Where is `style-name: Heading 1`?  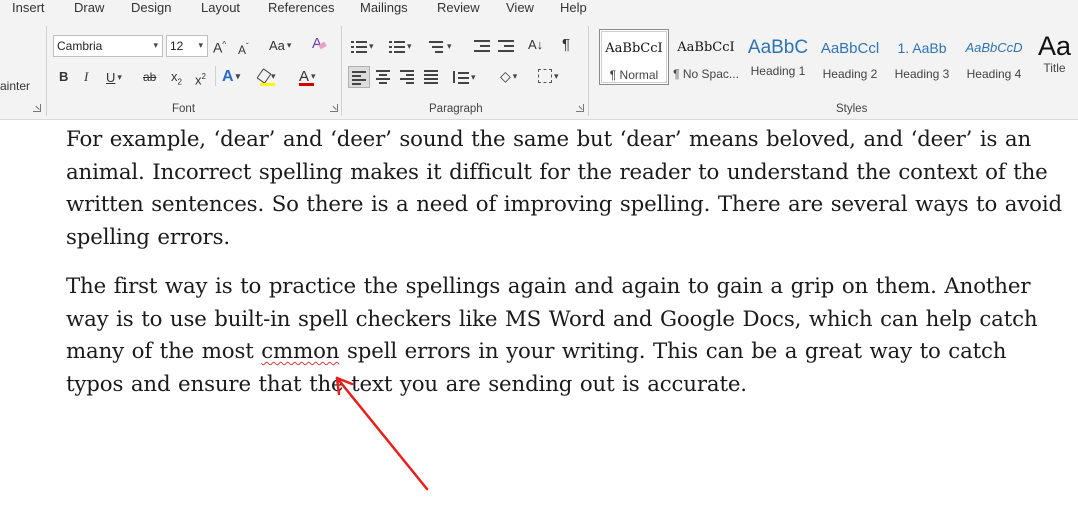 style-name: Heading 1 is located at coordinates (778, 71).